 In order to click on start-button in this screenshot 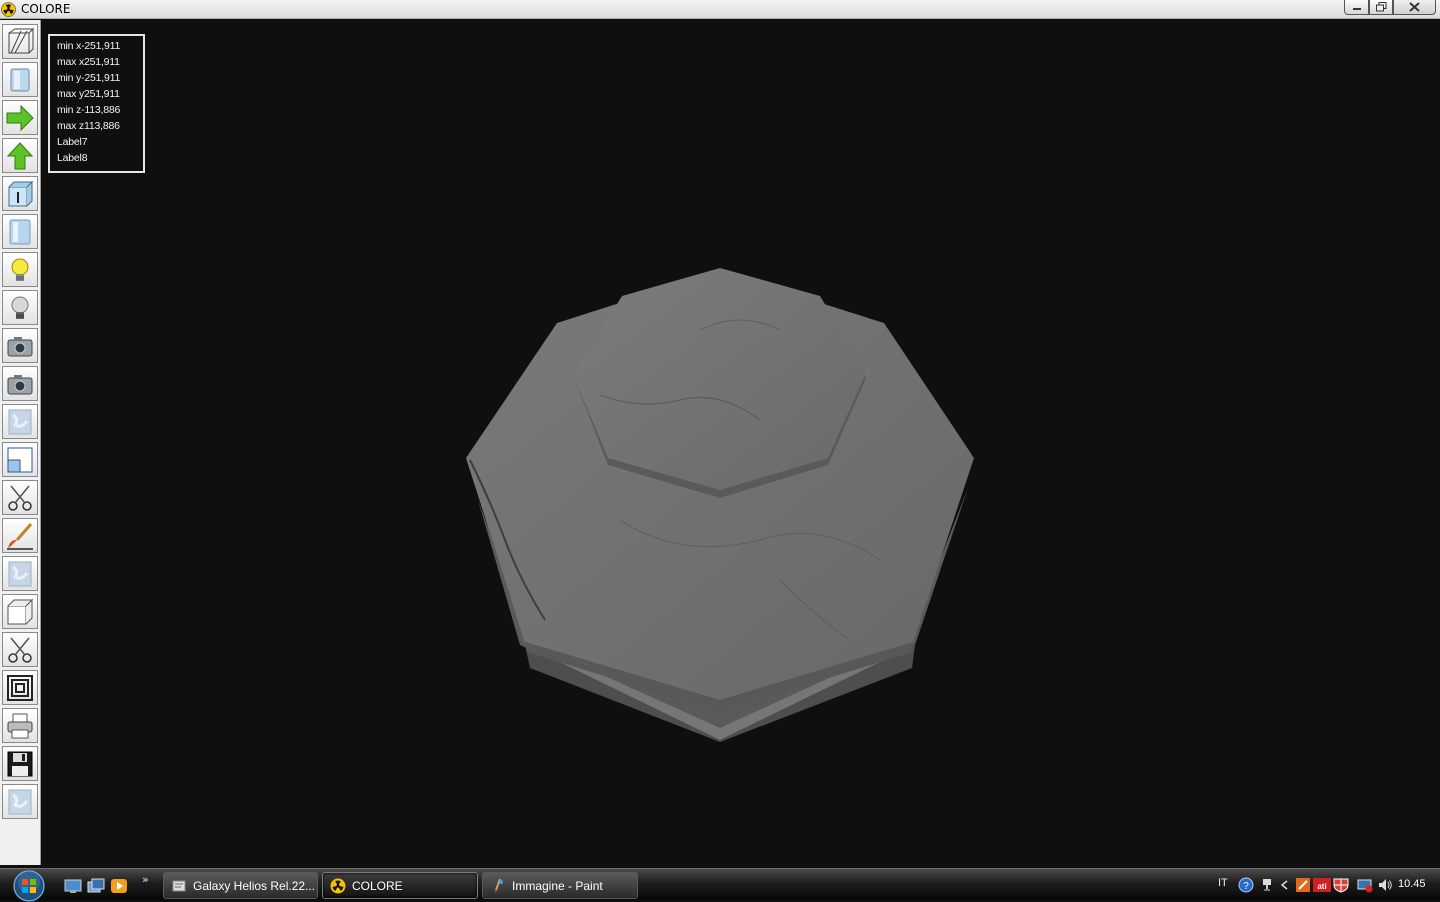, I will do `click(29, 886)`.